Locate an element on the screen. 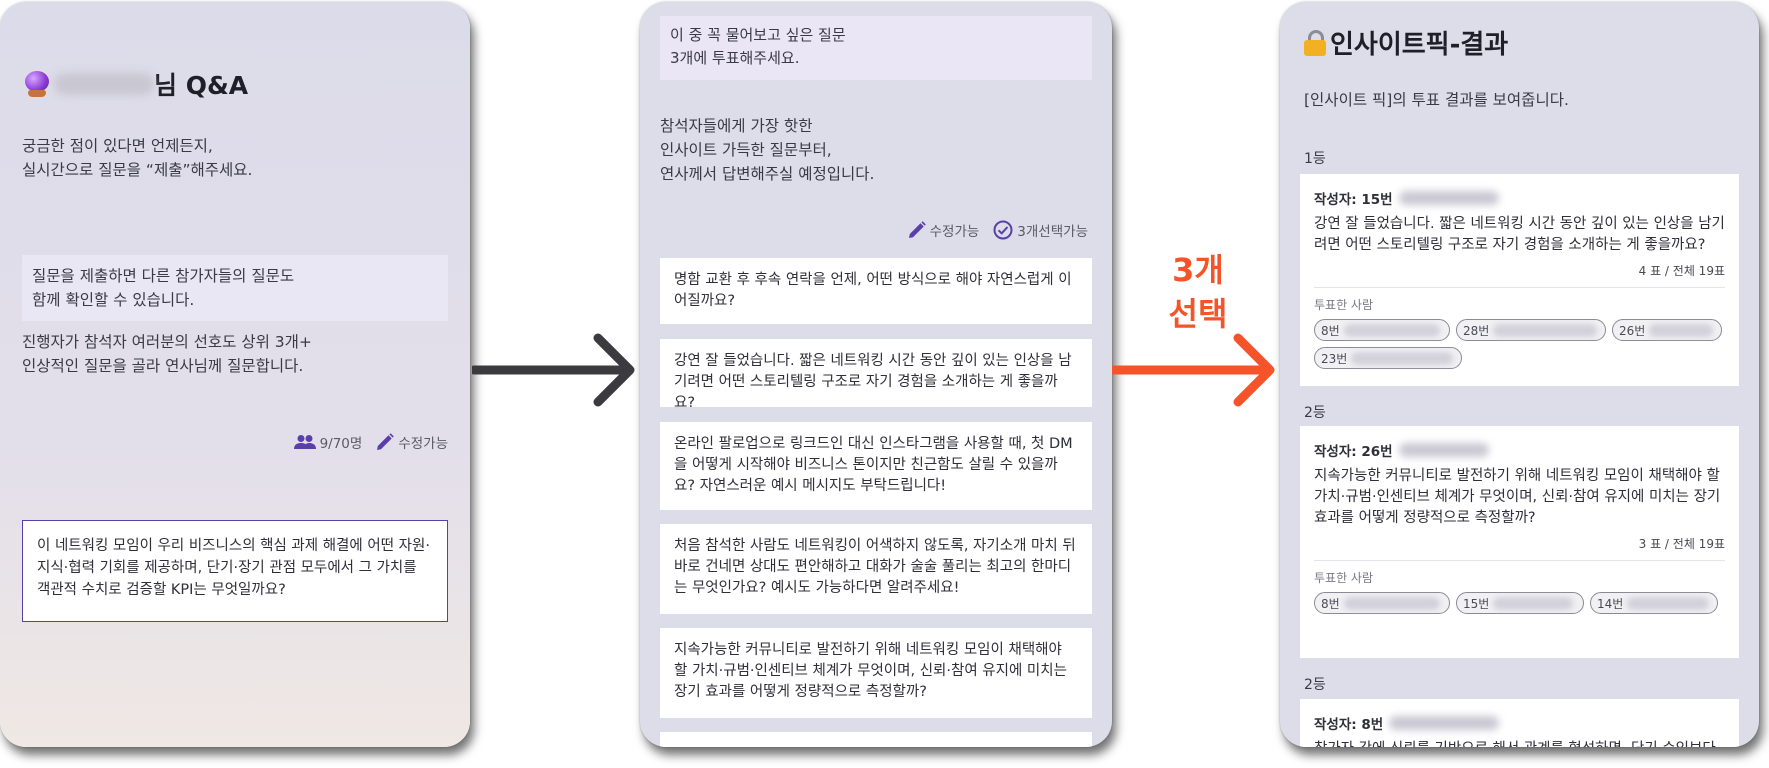 This screenshot has width=1769, height=768. page-title: 님 Q&A is located at coordinates (136, 84).